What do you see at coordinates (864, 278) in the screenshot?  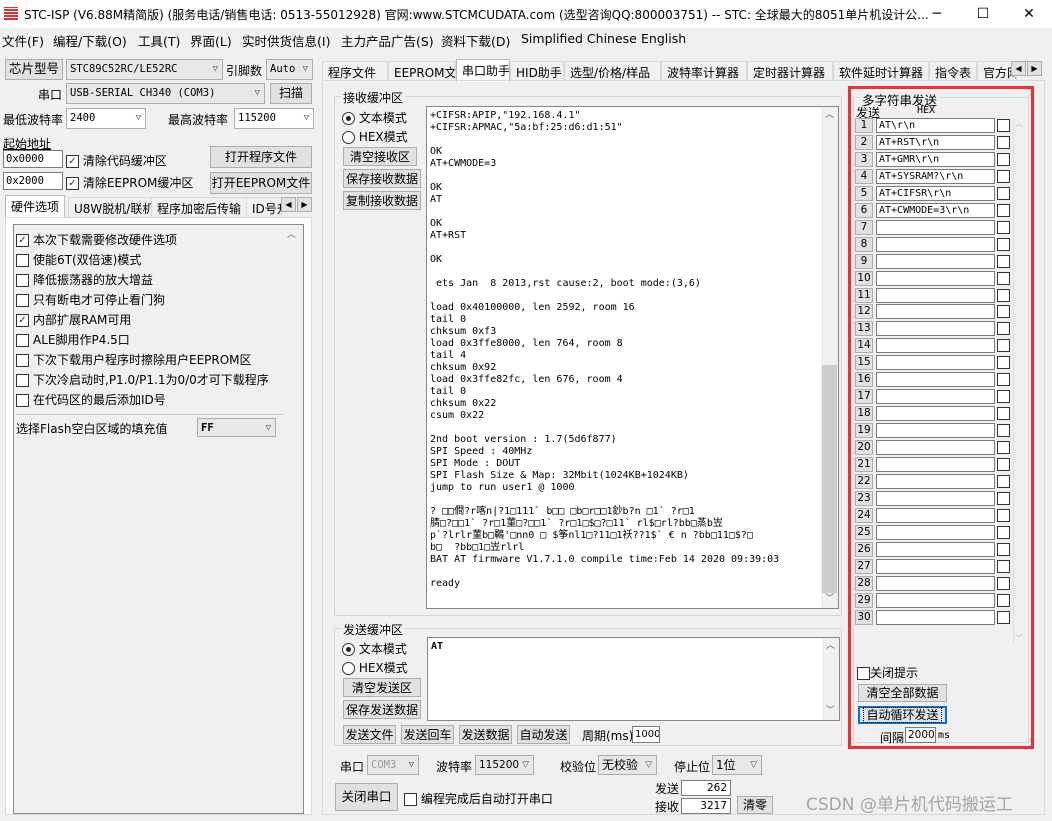 I see `send-row-button: 10` at bounding box center [864, 278].